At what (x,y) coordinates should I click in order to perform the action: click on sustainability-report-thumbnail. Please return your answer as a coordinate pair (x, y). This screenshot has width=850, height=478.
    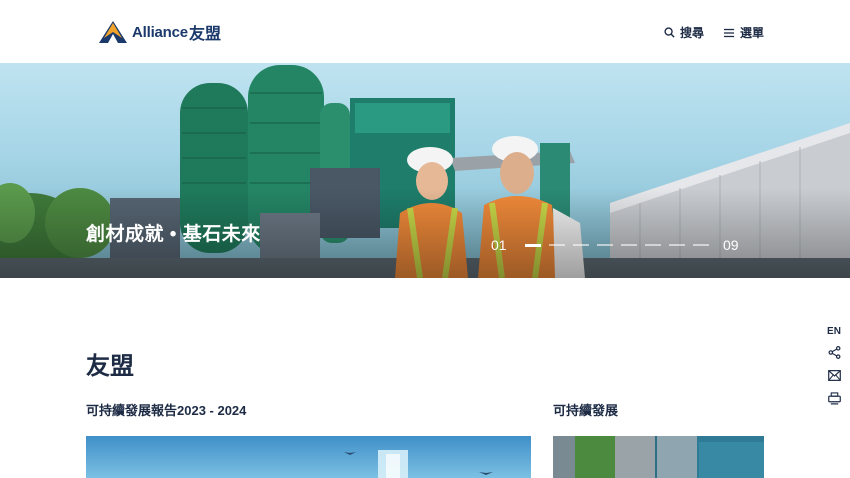
    Looking at the image, I should click on (308, 457).